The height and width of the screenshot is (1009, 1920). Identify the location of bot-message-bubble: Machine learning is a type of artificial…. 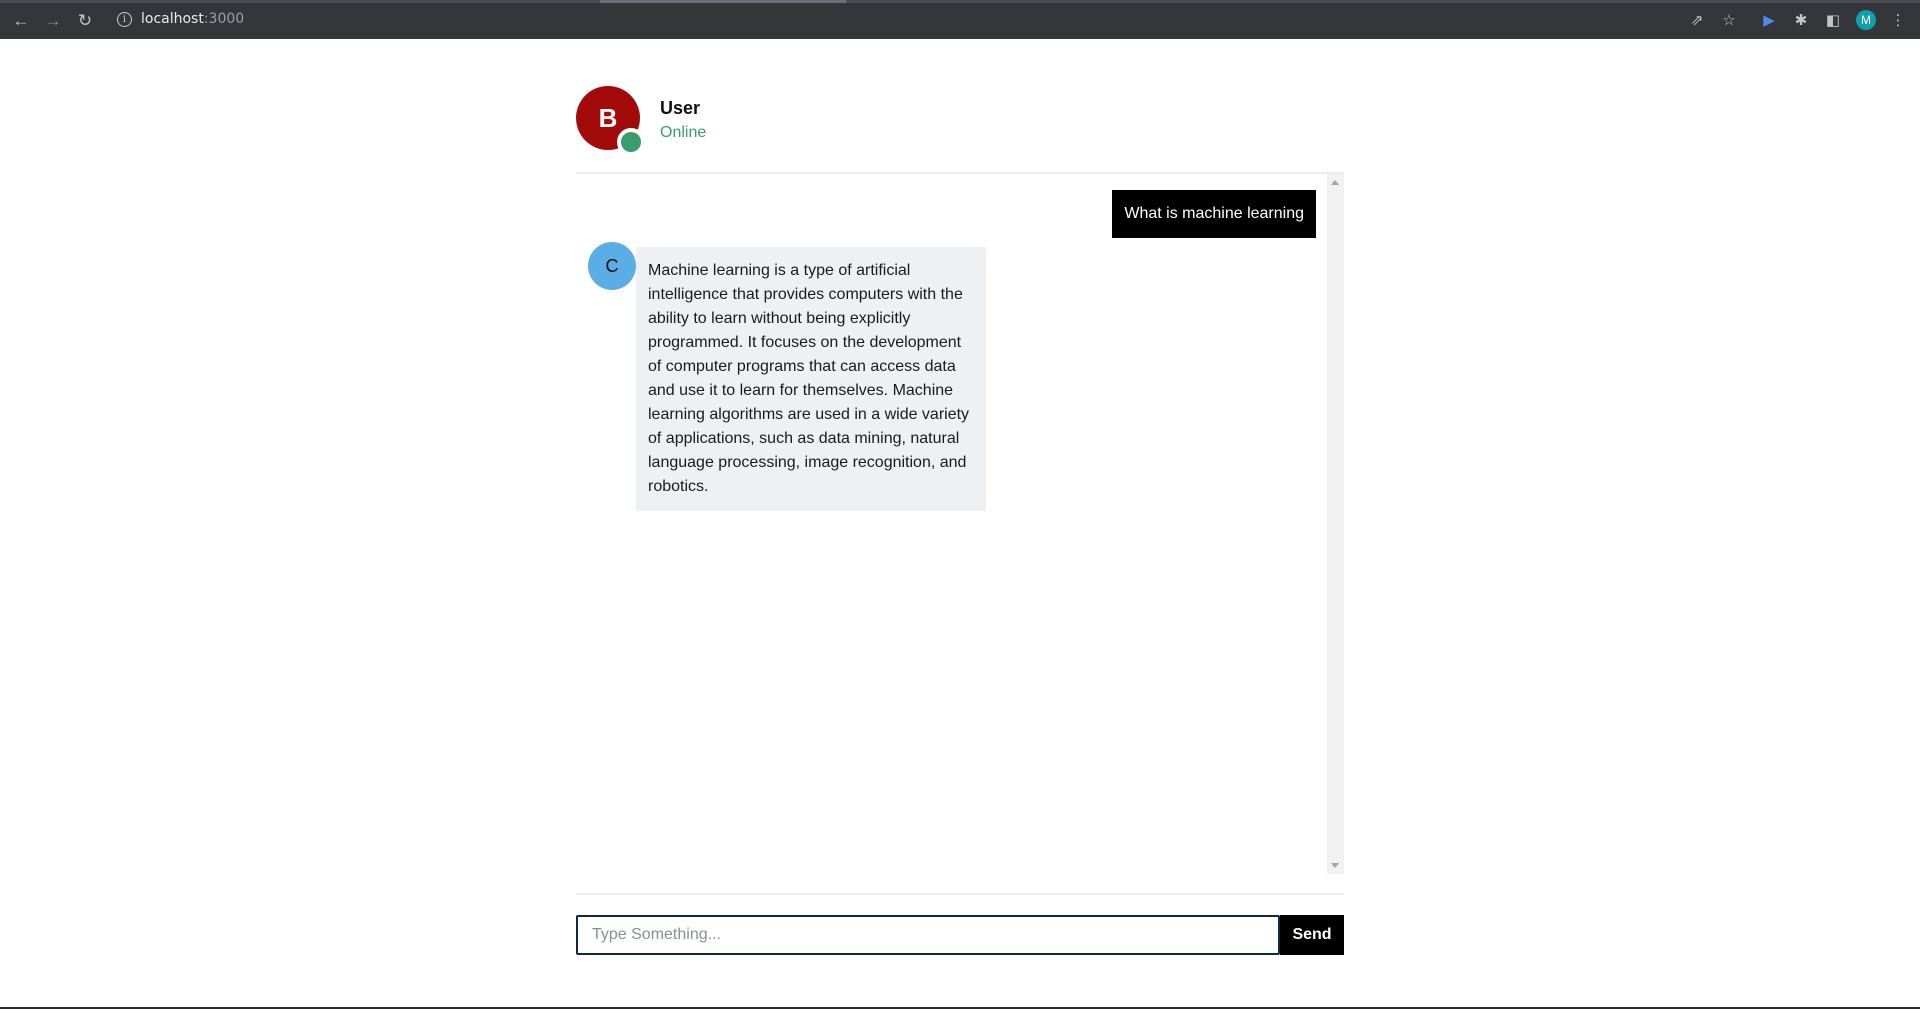
(811, 379).